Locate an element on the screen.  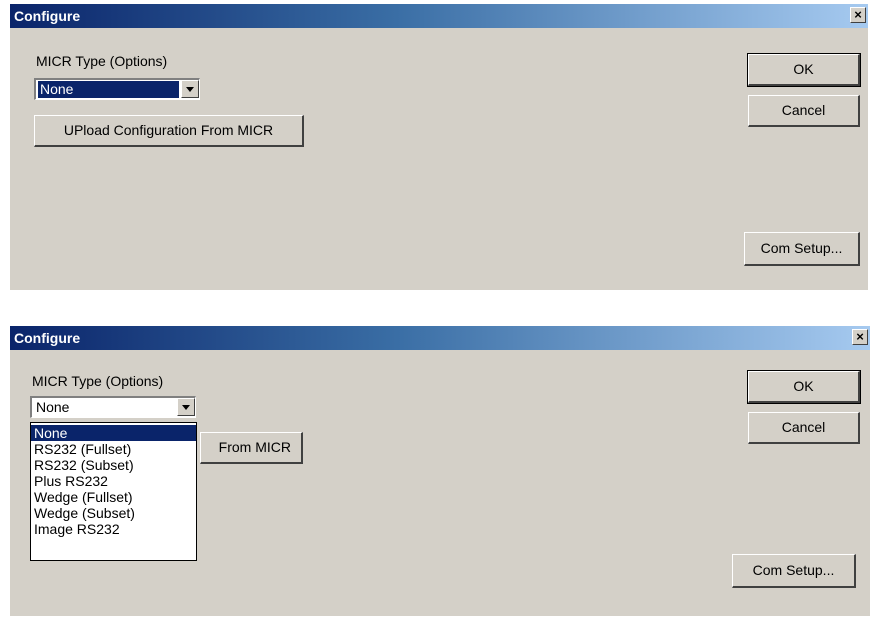
upload-configuration-button: From MICR is located at coordinates (251, 448).